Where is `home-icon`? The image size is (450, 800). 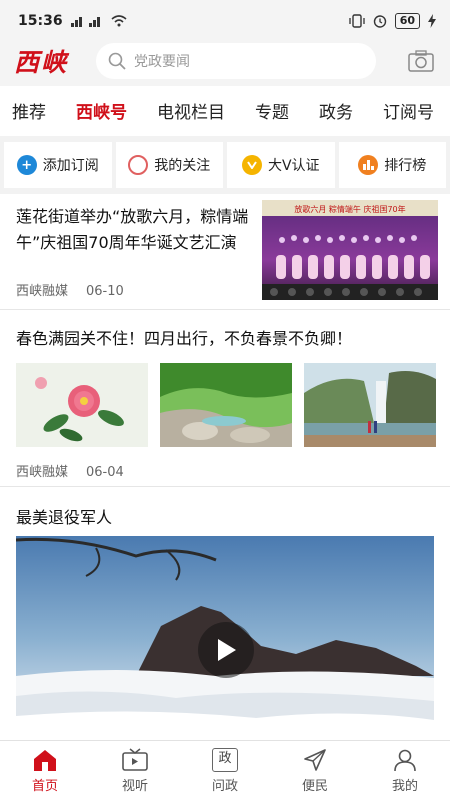
home-icon is located at coordinates (45, 760).